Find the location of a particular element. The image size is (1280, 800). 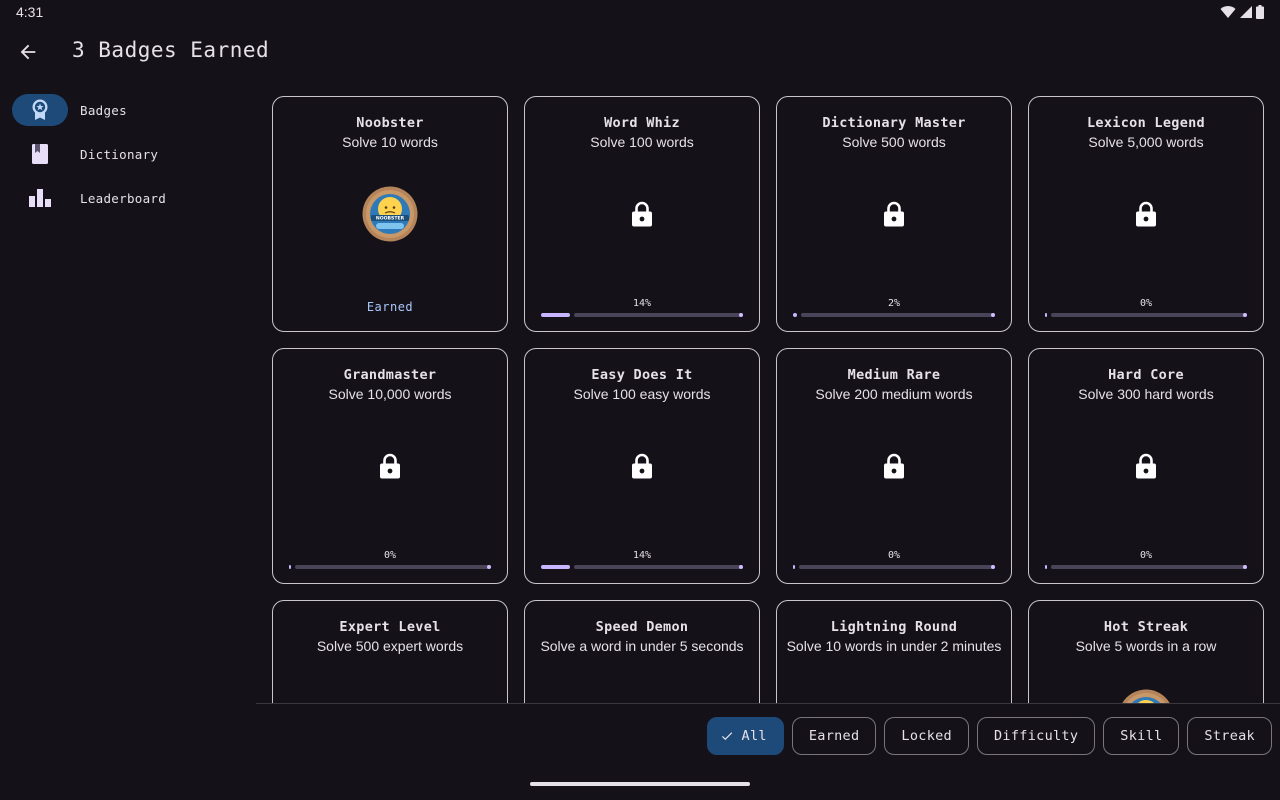

badge-card-medium-rare: Medium Rare Solve 200 medium words 0% is located at coordinates (894, 466).